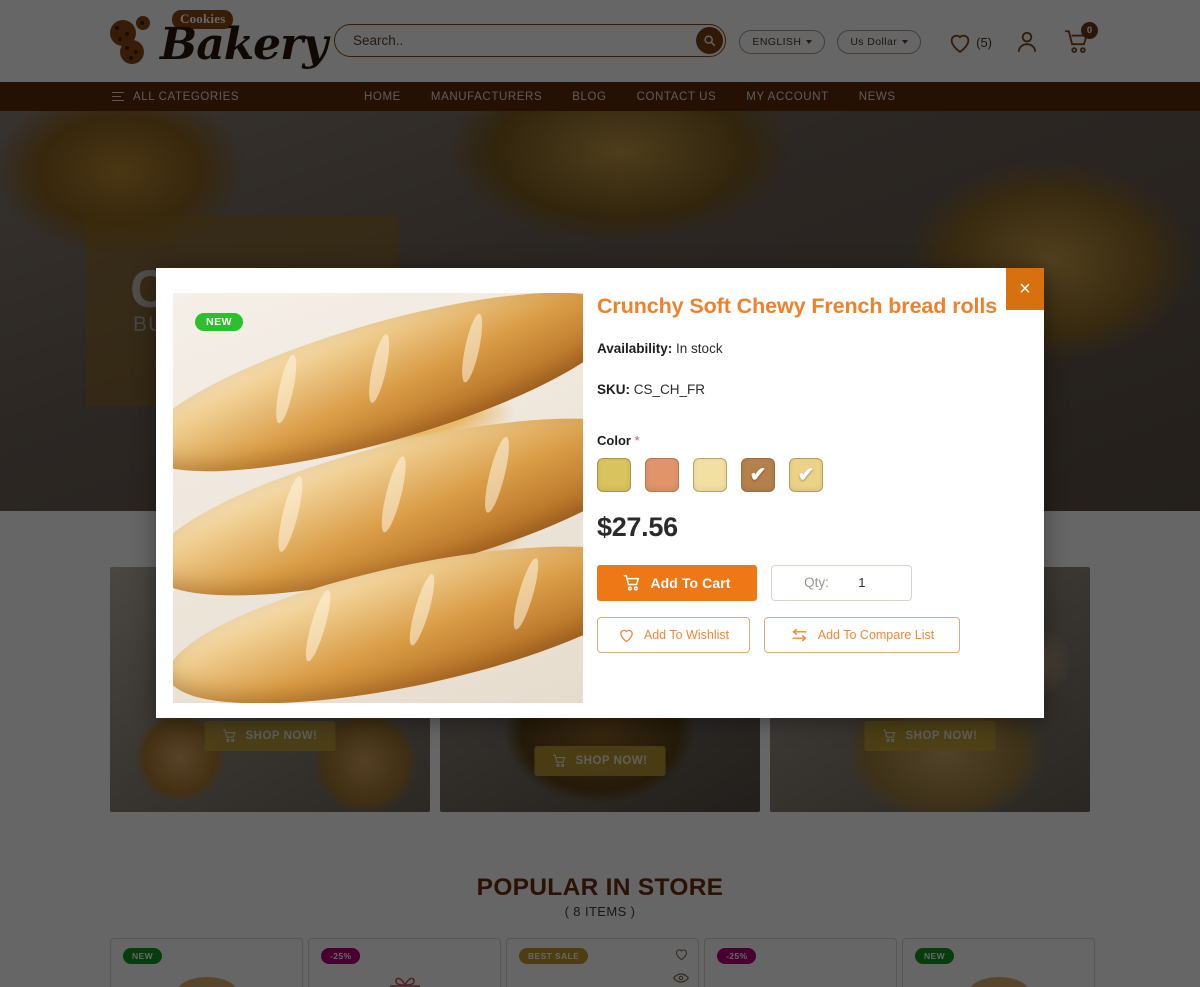 This screenshot has width=1200, height=987. What do you see at coordinates (613, 389) in the screenshot?
I see `sku-label: SKU:` at bounding box center [613, 389].